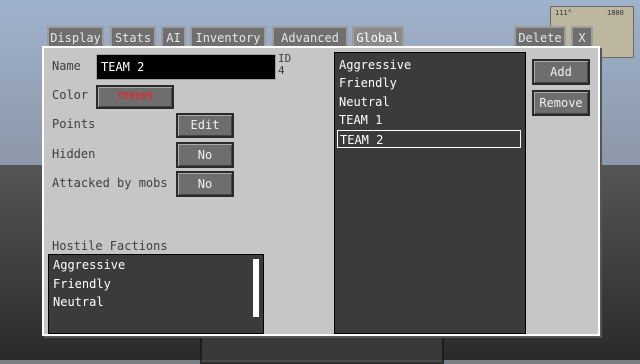  I want to click on tab-ai: AI, so click(173, 36).